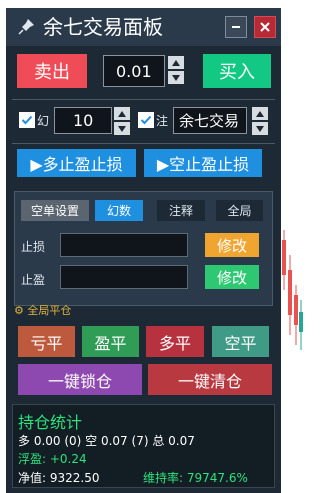  Describe the element at coordinates (80, 379) in the screenshot. I see `lock-positions-button: 一键锁仓` at that location.